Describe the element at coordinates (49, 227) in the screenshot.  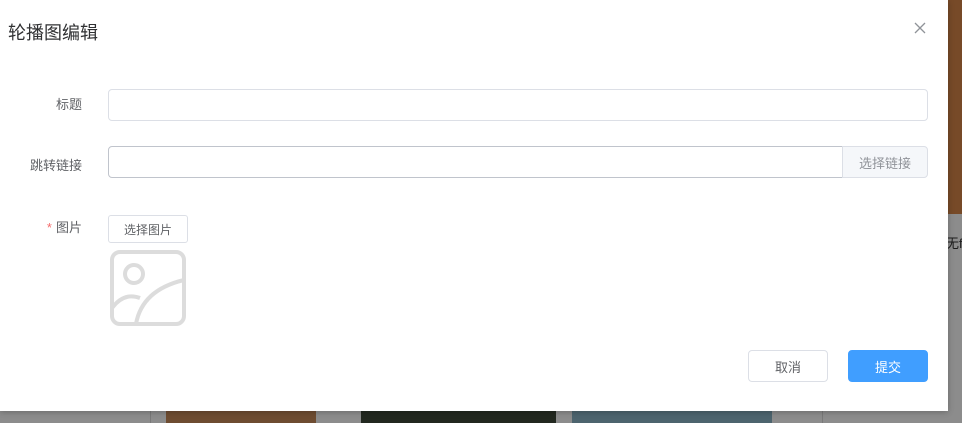
I see `required-mark: *` at that location.